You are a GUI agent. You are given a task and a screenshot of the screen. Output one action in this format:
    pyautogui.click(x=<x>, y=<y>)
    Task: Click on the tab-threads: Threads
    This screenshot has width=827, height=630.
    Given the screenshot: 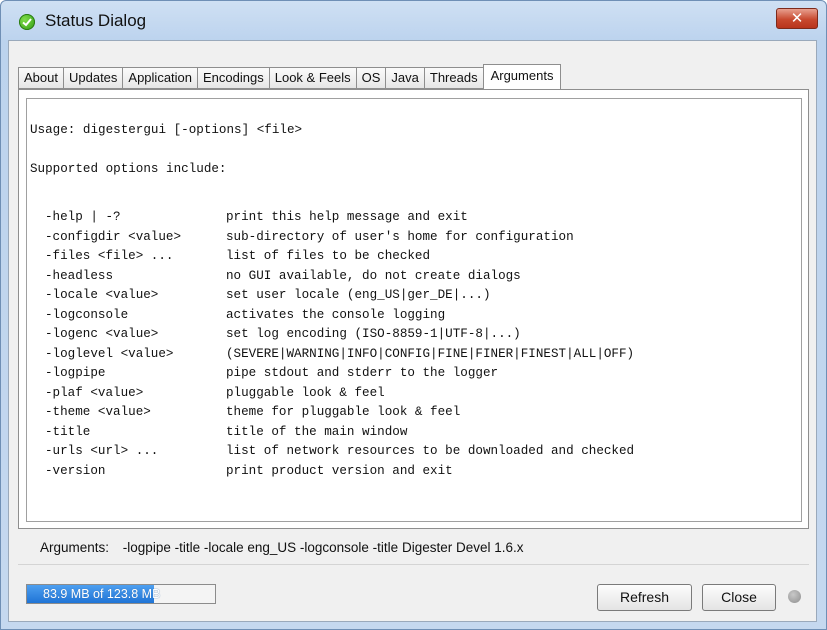 What is the action you would take?
    pyautogui.click(x=453, y=78)
    